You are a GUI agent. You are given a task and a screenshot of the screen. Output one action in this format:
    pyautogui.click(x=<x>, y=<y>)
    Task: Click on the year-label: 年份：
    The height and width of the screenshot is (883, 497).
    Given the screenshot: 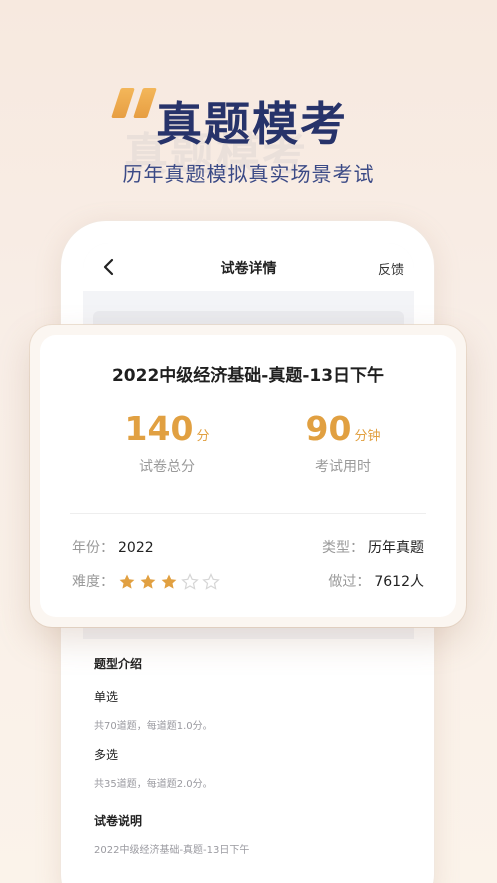 What is the action you would take?
    pyautogui.click(x=93, y=548)
    